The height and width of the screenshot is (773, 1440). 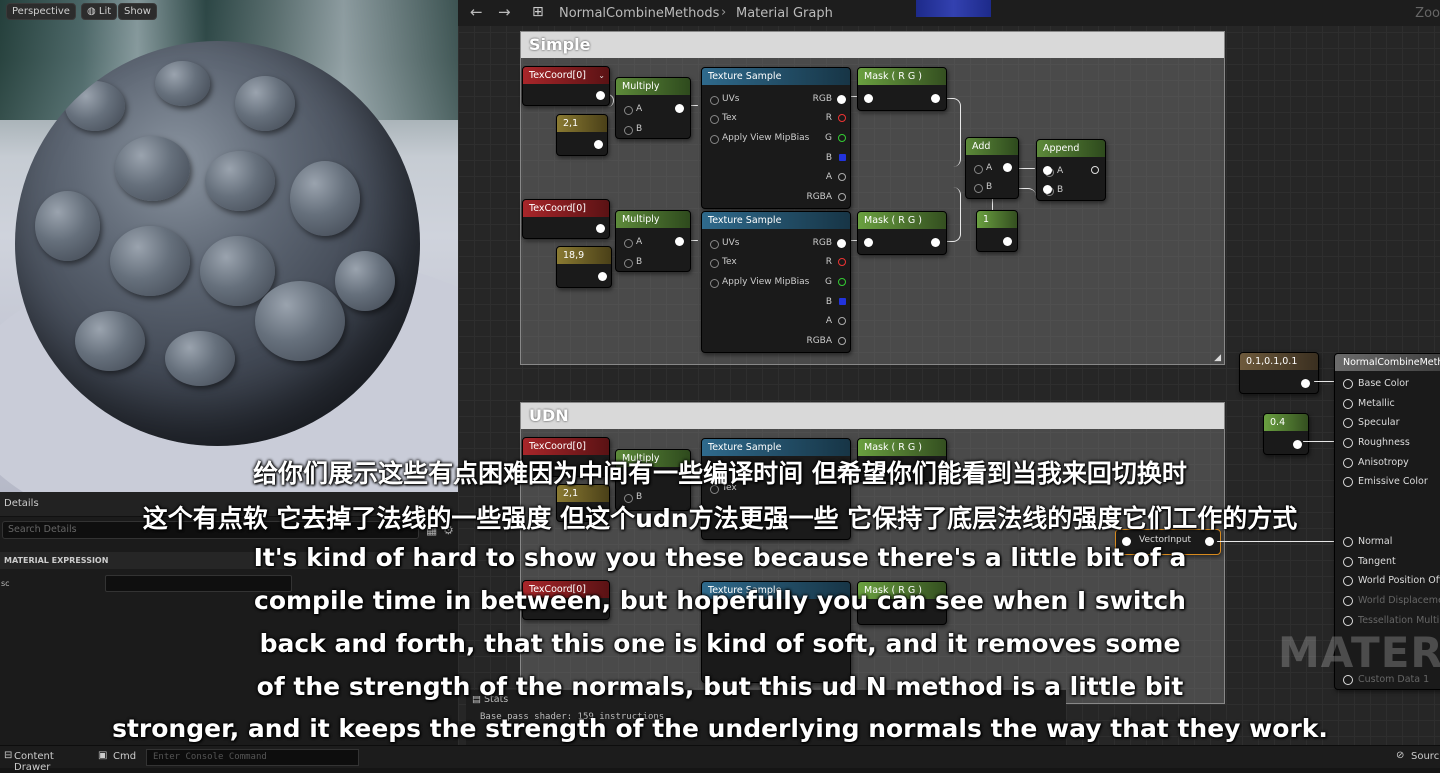 I want to click on input-base-color: Base Color, so click(x=1376, y=383).